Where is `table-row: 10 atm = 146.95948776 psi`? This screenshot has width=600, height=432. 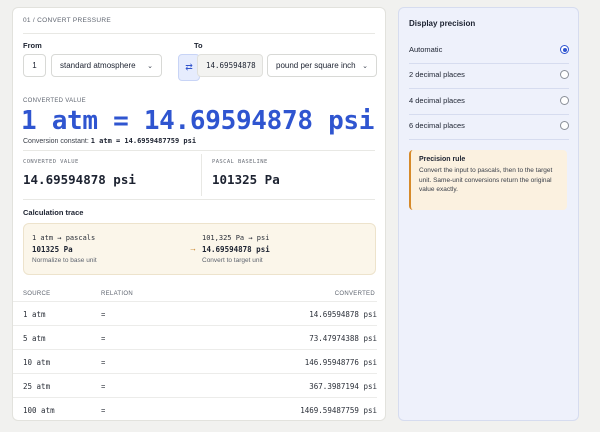
table-row: 10 atm = 146.95948776 psi is located at coordinates (195, 361).